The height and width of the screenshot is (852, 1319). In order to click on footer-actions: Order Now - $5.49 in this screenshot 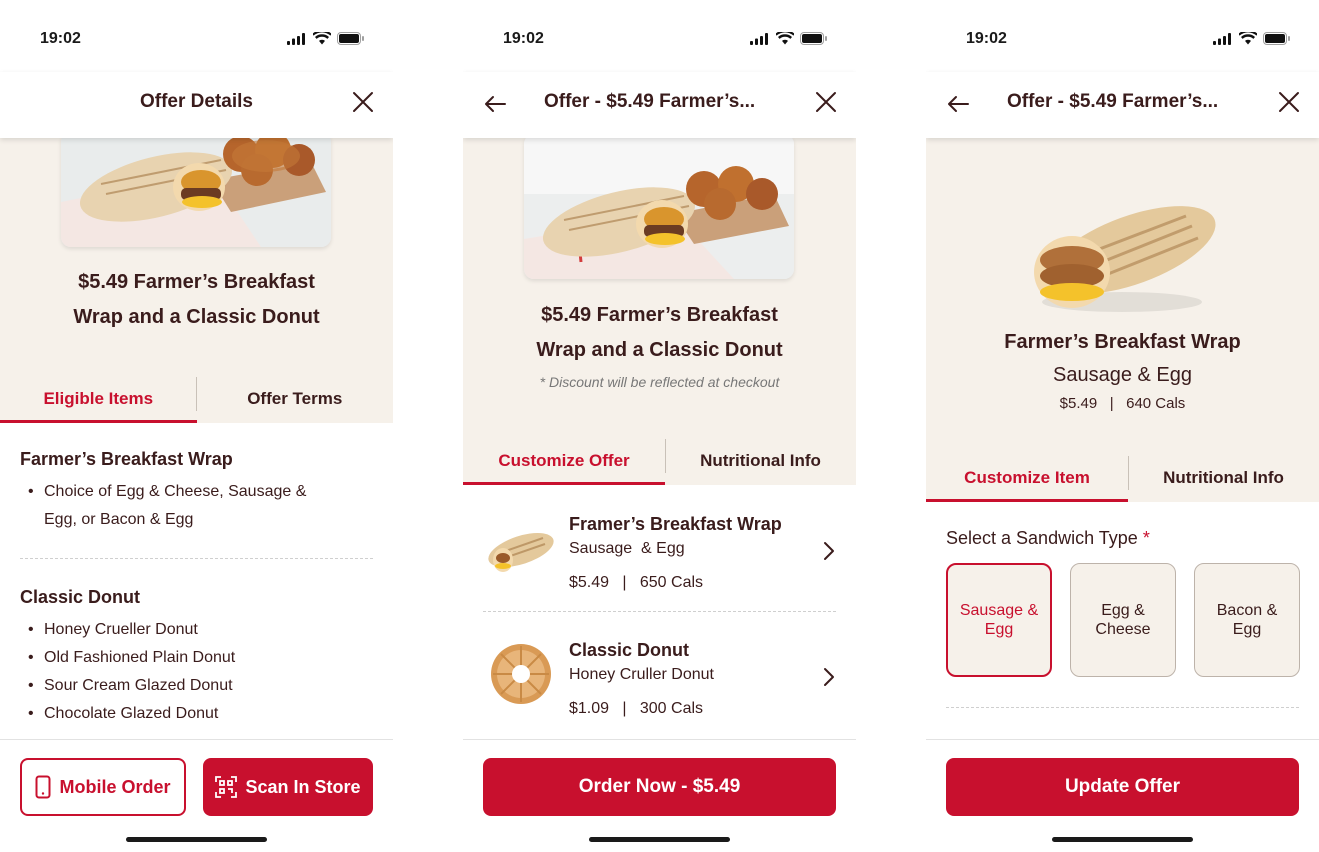, I will do `click(659, 795)`.